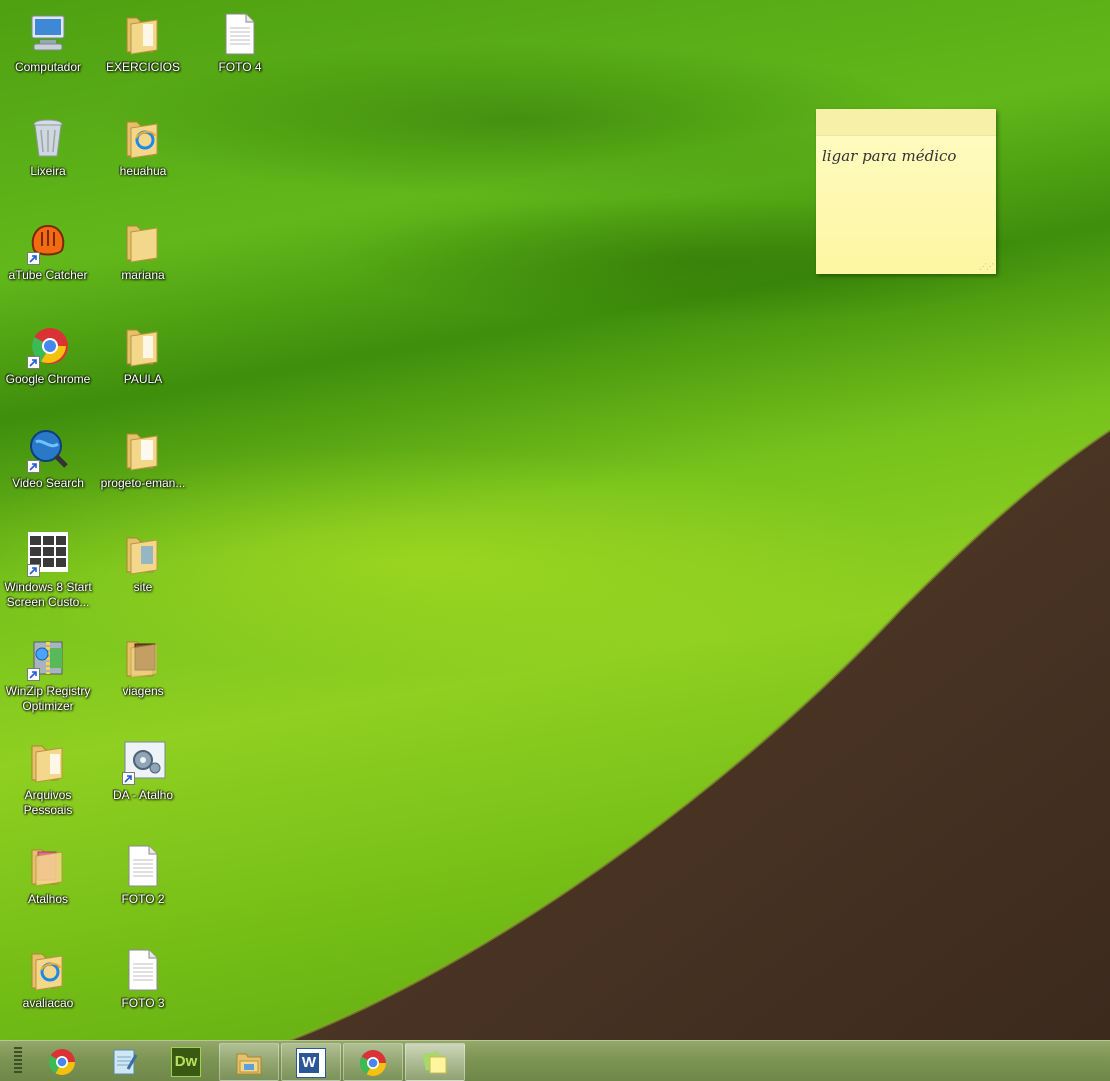 This screenshot has height=1081, width=1110. Describe the element at coordinates (240, 67) in the screenshot. I see `icon-label: FOTO 4` at that location.